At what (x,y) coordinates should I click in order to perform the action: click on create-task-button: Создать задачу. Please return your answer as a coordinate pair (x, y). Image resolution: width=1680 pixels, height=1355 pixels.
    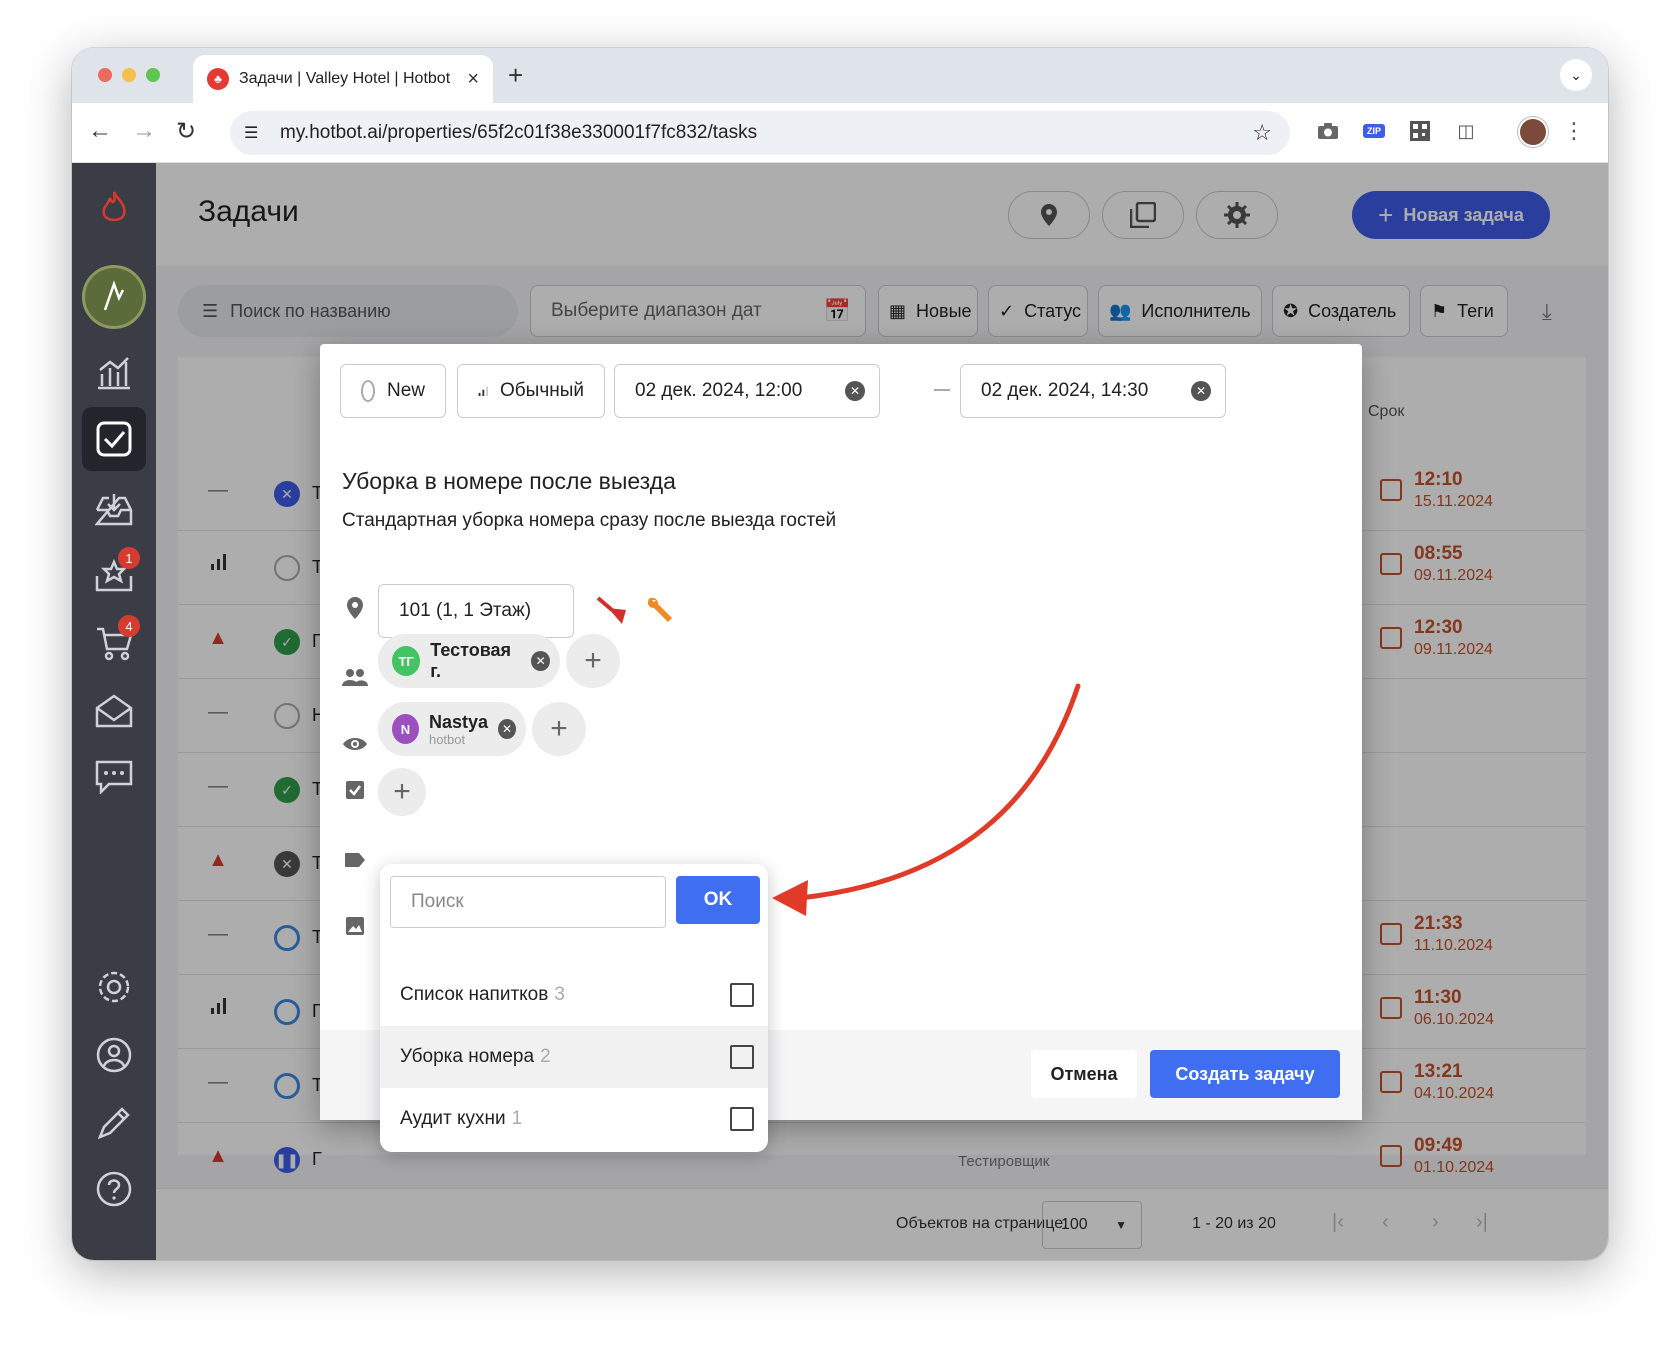
    Looking at the image, I should click on (1245, 1074).